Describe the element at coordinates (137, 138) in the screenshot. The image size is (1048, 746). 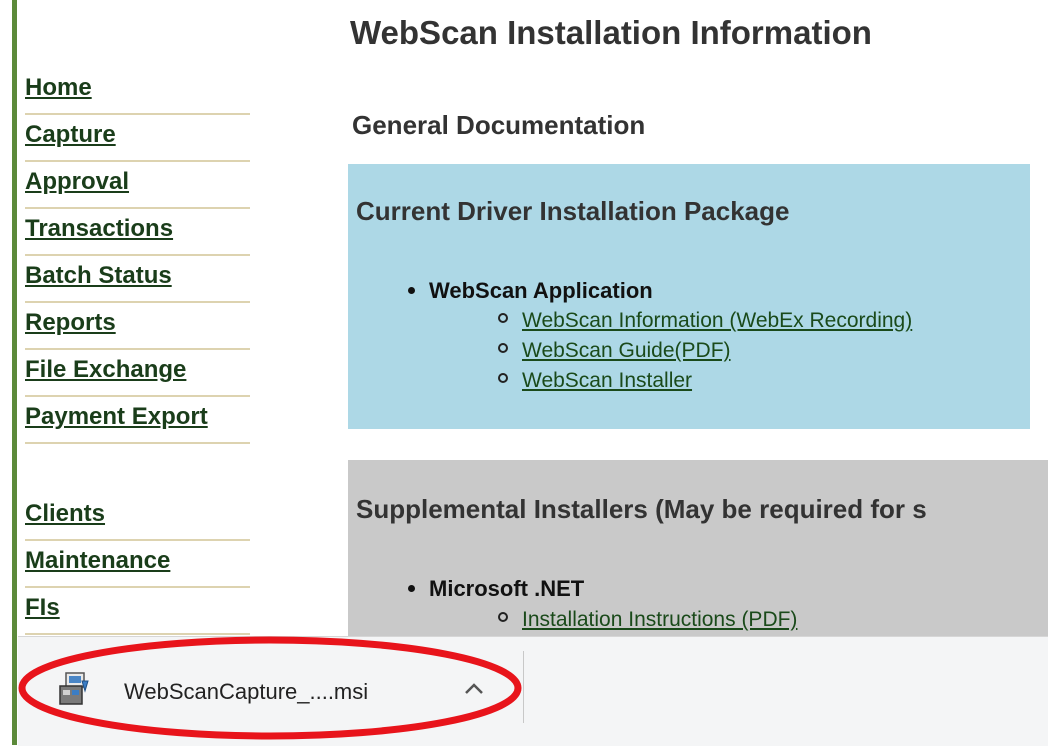
I see `sidebar-item-capture: Capture` at that location.